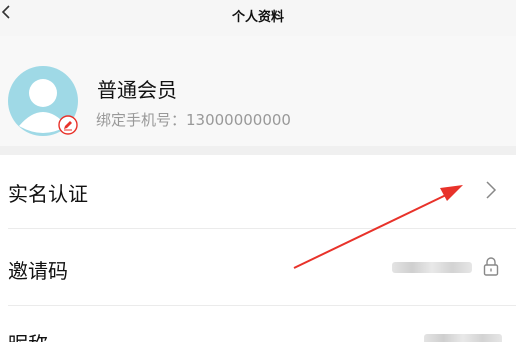 The height and width of the screenshot is (342, 516). Describe the element at coordinates (378, 227) in the screenshot. I see `annotation-arrow` at that location.